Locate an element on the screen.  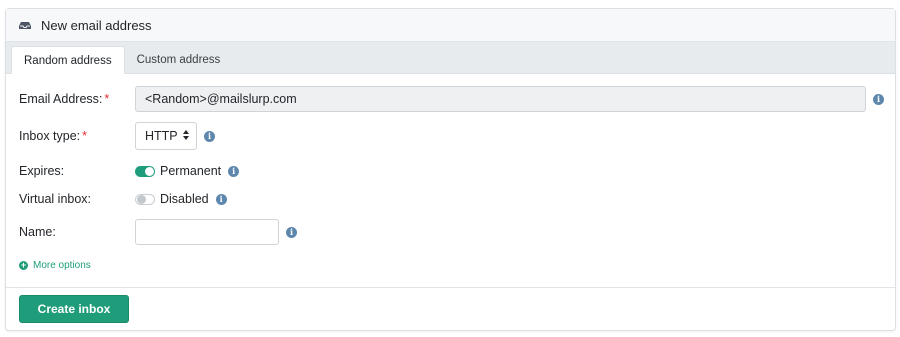
card-footer: Create inbox is located at coordinates (450, 309).